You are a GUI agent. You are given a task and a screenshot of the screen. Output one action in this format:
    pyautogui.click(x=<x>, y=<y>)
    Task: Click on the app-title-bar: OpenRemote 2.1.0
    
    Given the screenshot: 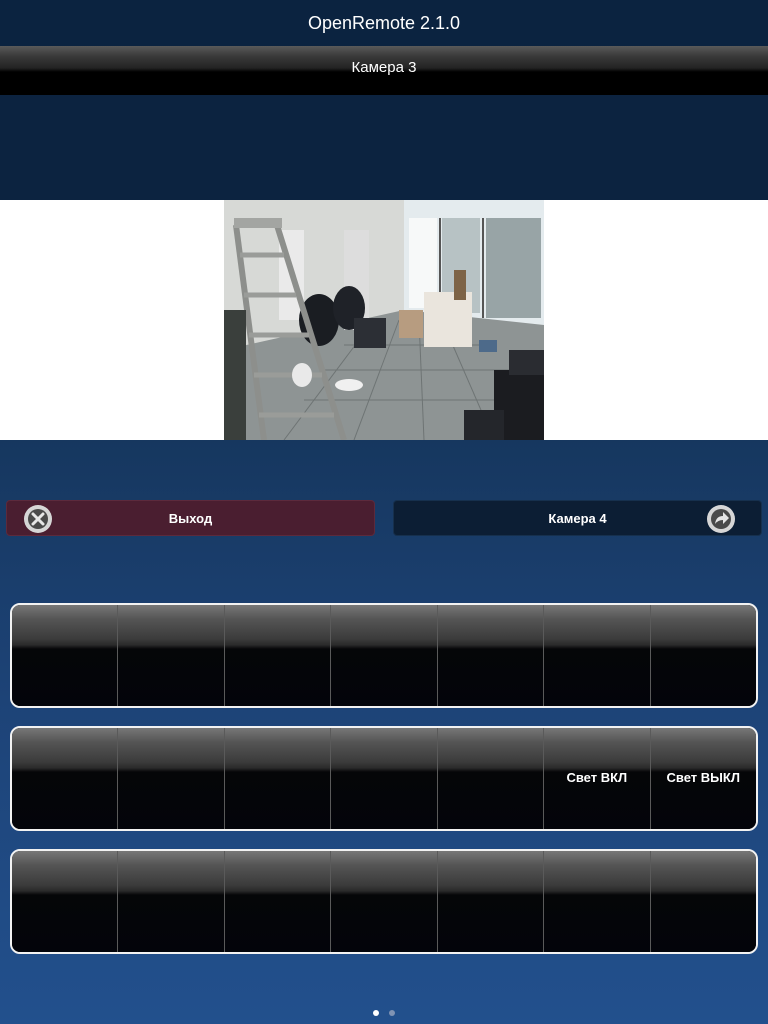 What is the action you would take?
    pyautogui.click(x=384, y=23)
    